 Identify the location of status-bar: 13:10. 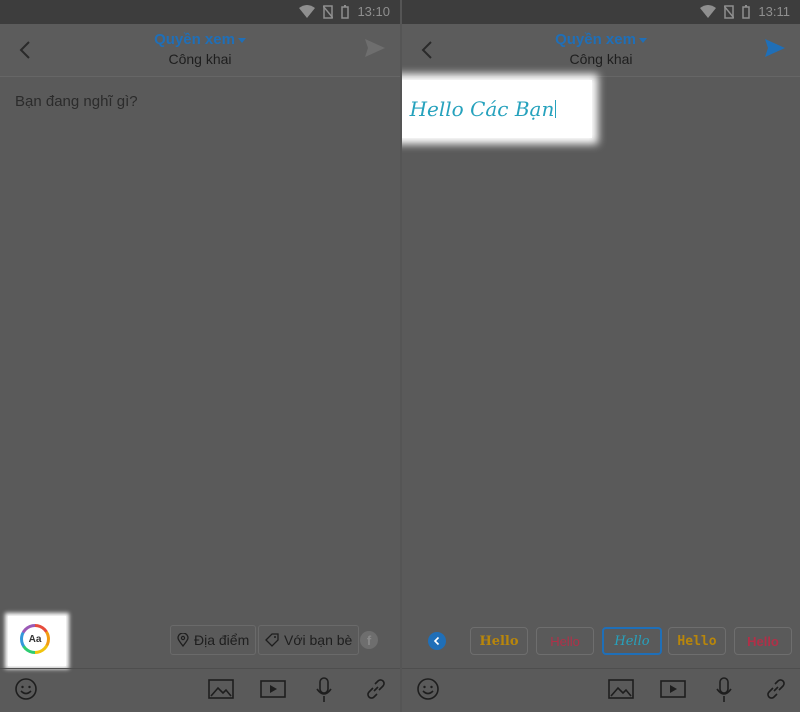
(200, 12).